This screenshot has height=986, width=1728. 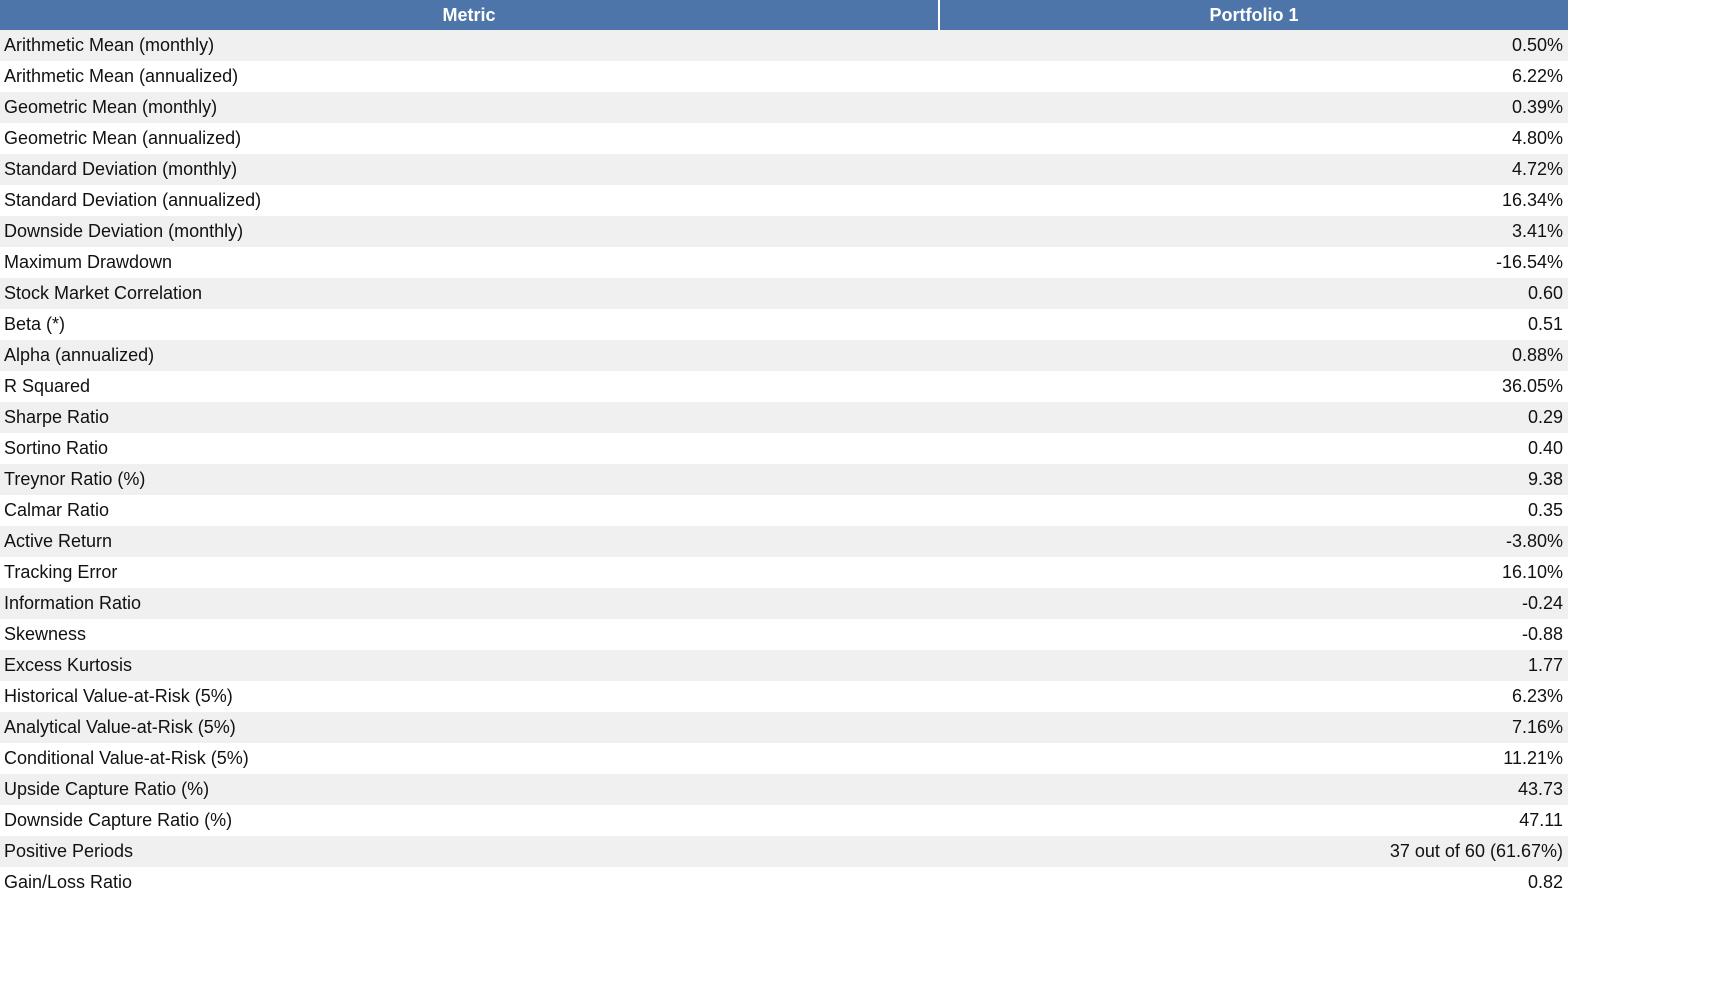 I want to click on table-row: Gain/Loss Ratio 0.82, so click(x=784, y=882).